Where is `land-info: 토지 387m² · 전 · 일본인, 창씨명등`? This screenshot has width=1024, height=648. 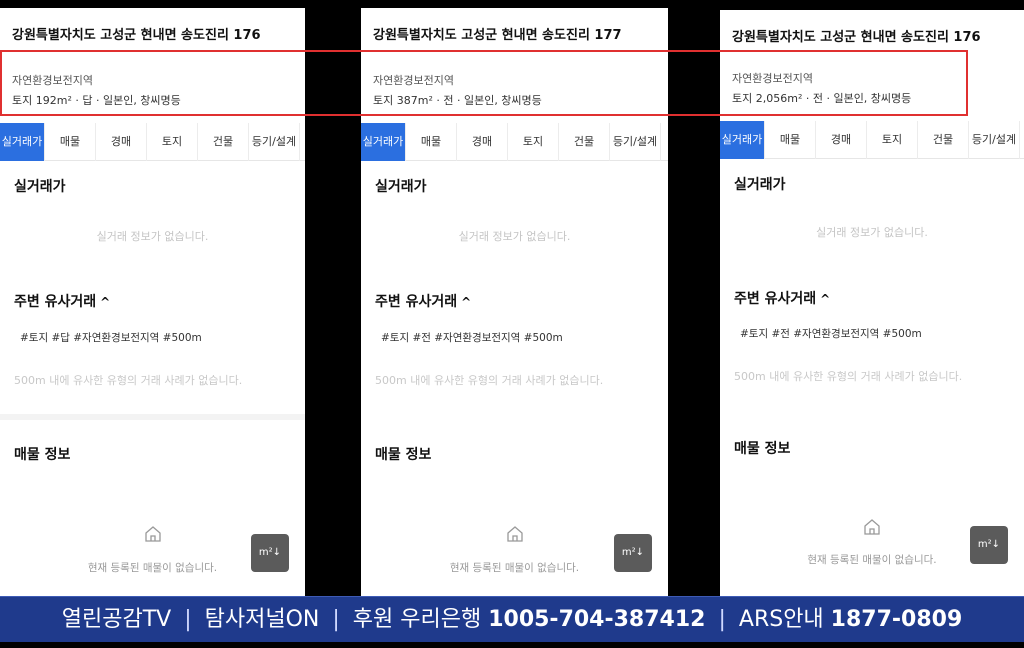
land-info: 토지 387m² · 전 · 일본인, 창씨명등 is located at coordinates (457, 100).